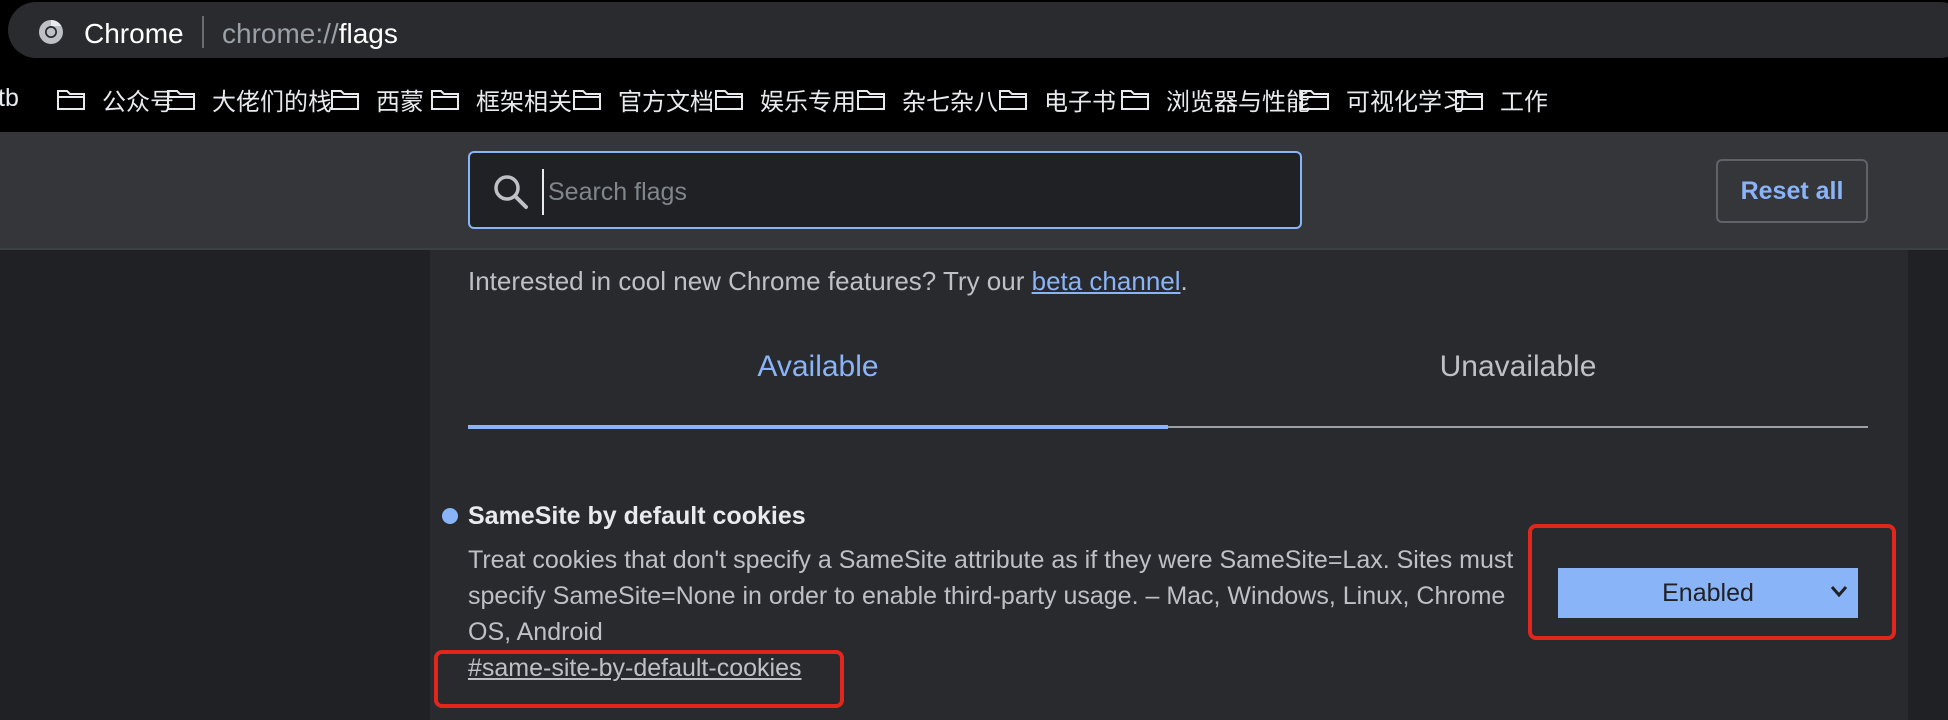 The height and width of the screenshot is (720, 1948). I want to click on bookmark-item: 公众号, so click(115, 99).